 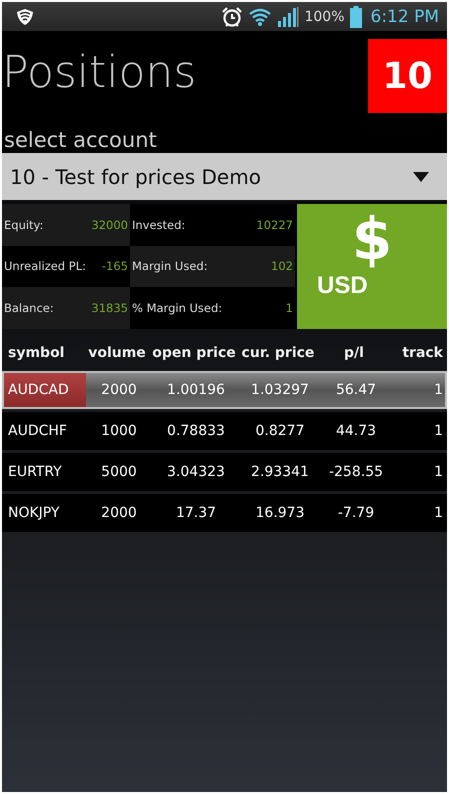 What do you see at coordinates (280, 513) in the screenshot?
I see `table-cell-text: 16.973` at bounding box center [280, 513].